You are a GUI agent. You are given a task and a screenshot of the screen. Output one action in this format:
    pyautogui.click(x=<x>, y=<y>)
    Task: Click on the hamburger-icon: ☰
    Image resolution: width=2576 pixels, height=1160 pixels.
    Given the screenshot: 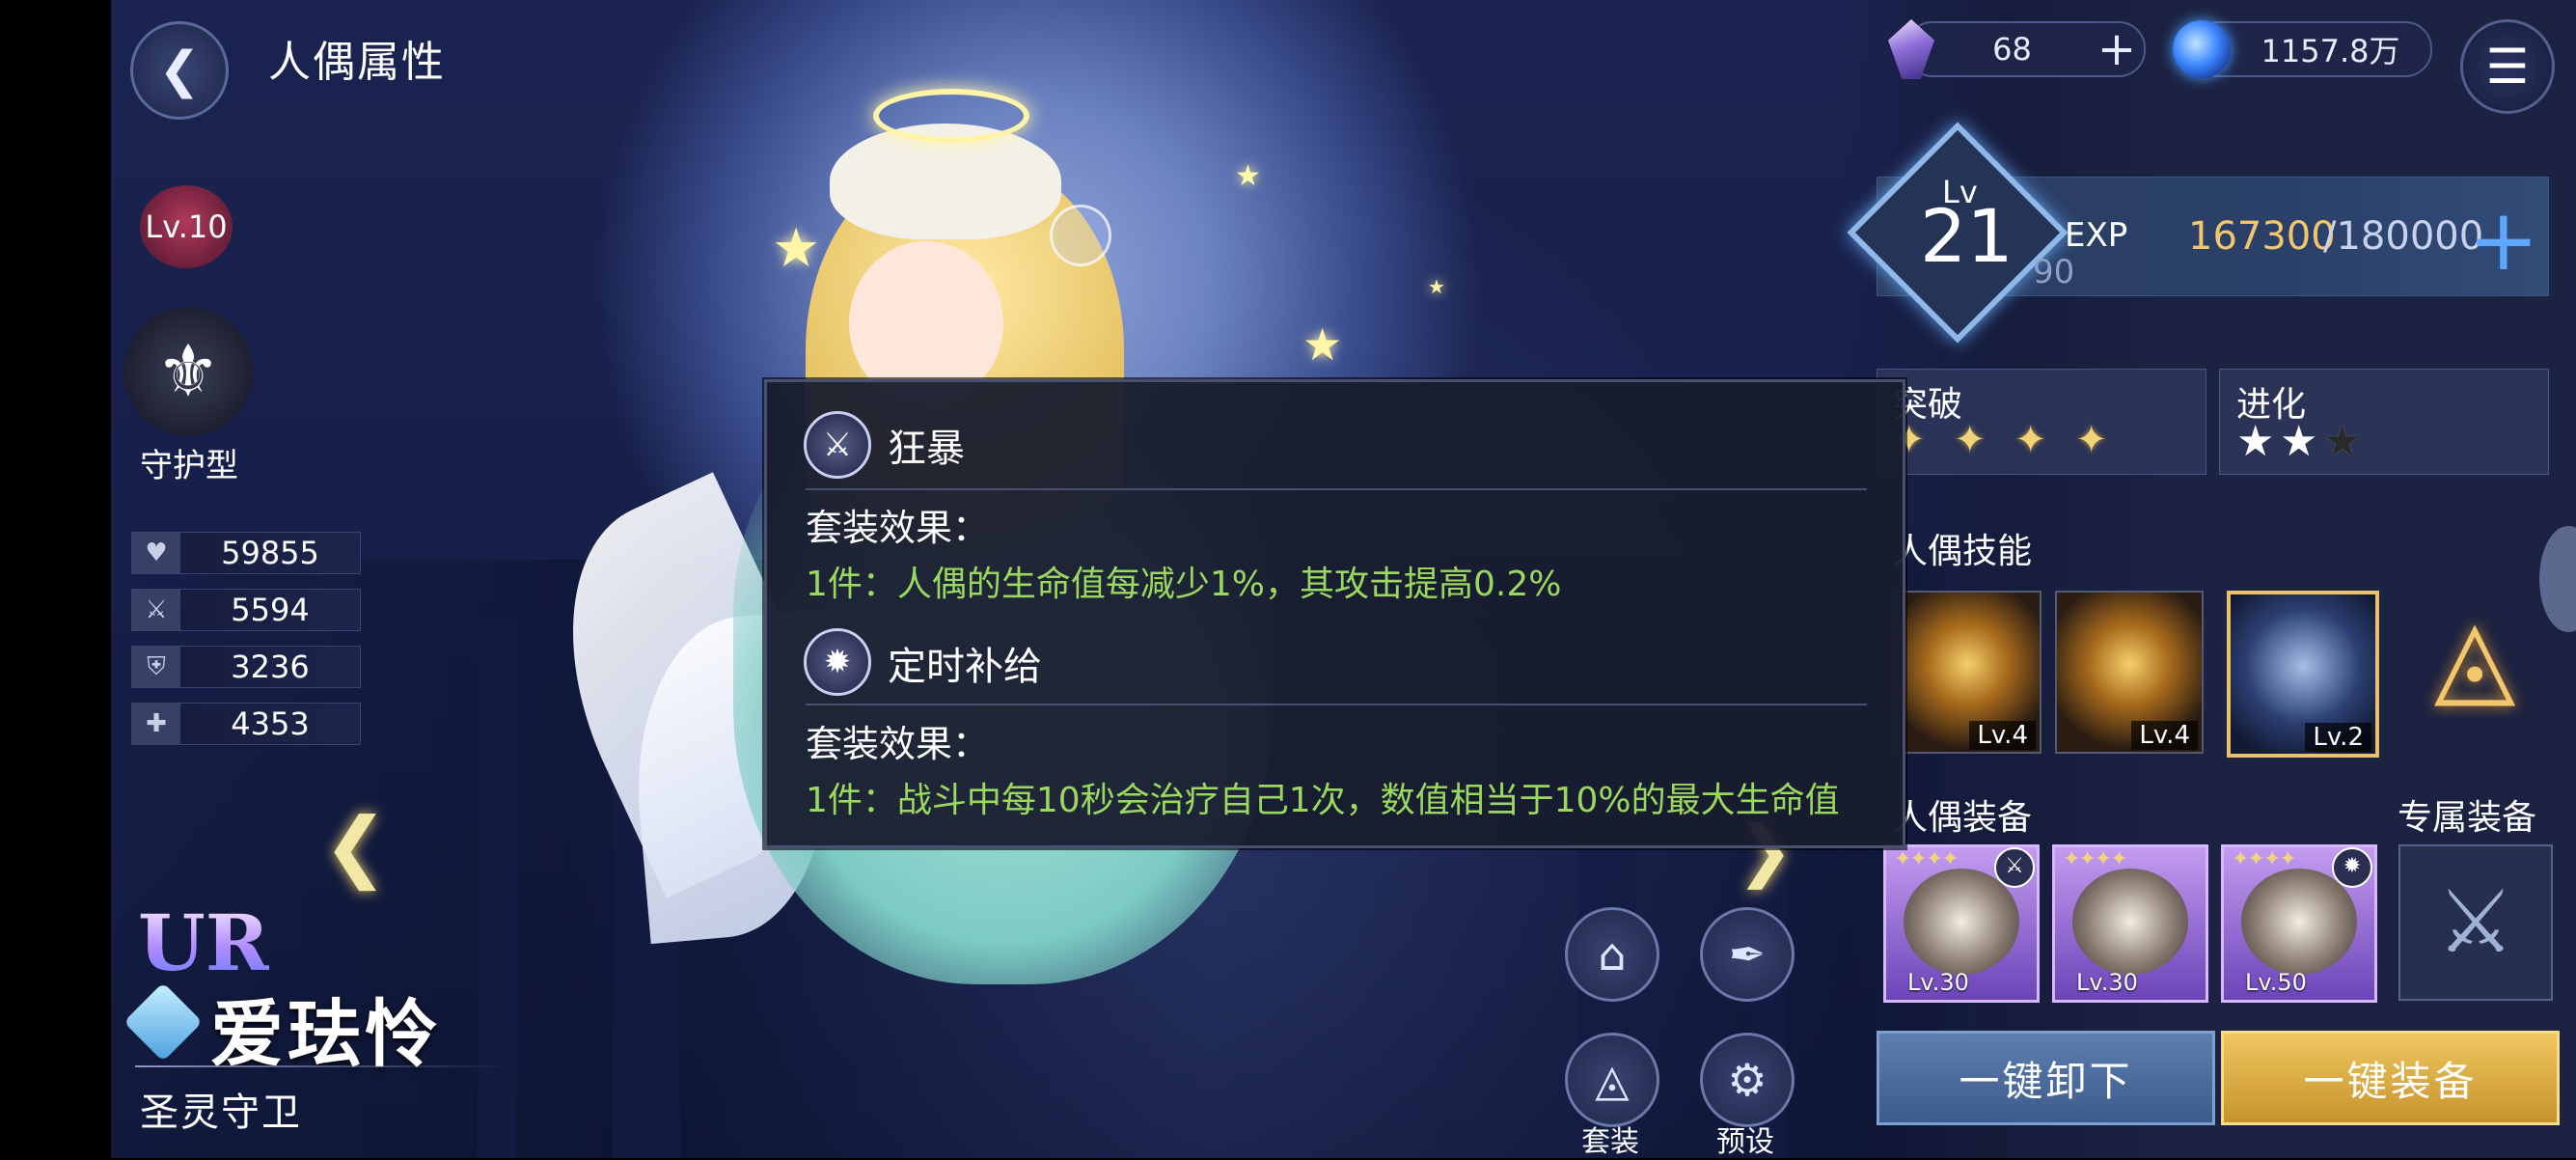 What is the action you would take?
    pyautogui.click(x=2508, y=67)
    